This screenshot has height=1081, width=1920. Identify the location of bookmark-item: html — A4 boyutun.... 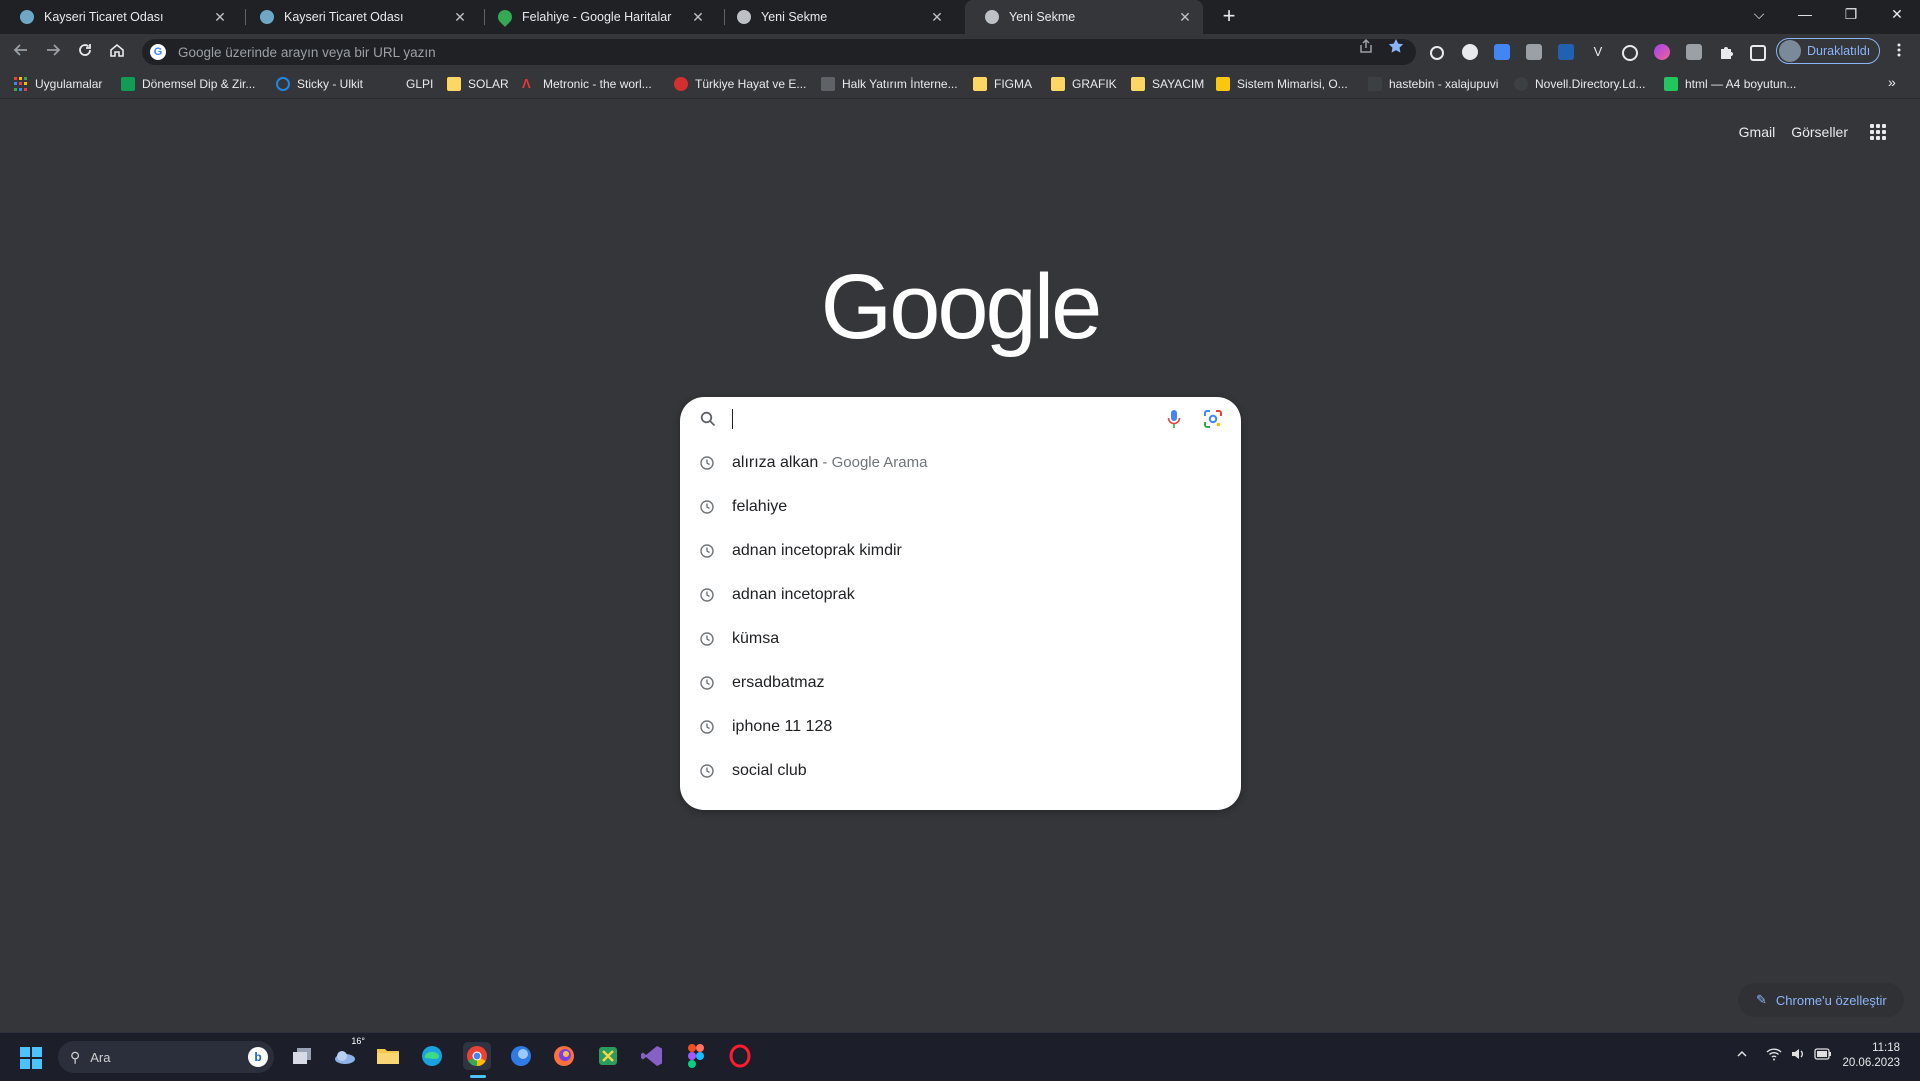
(1730, 84).